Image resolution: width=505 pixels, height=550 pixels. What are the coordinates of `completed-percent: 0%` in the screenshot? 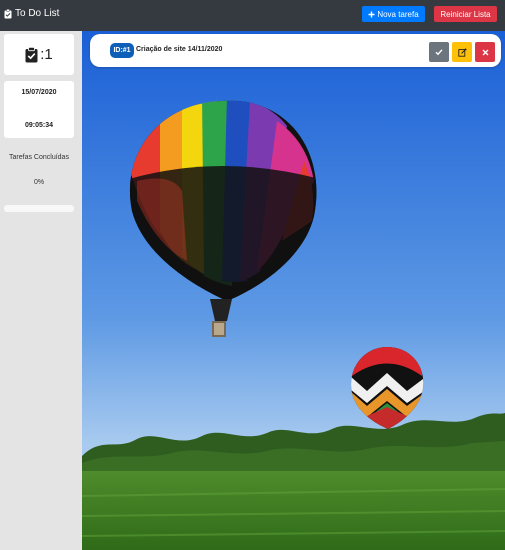 It's located at (39, 182).